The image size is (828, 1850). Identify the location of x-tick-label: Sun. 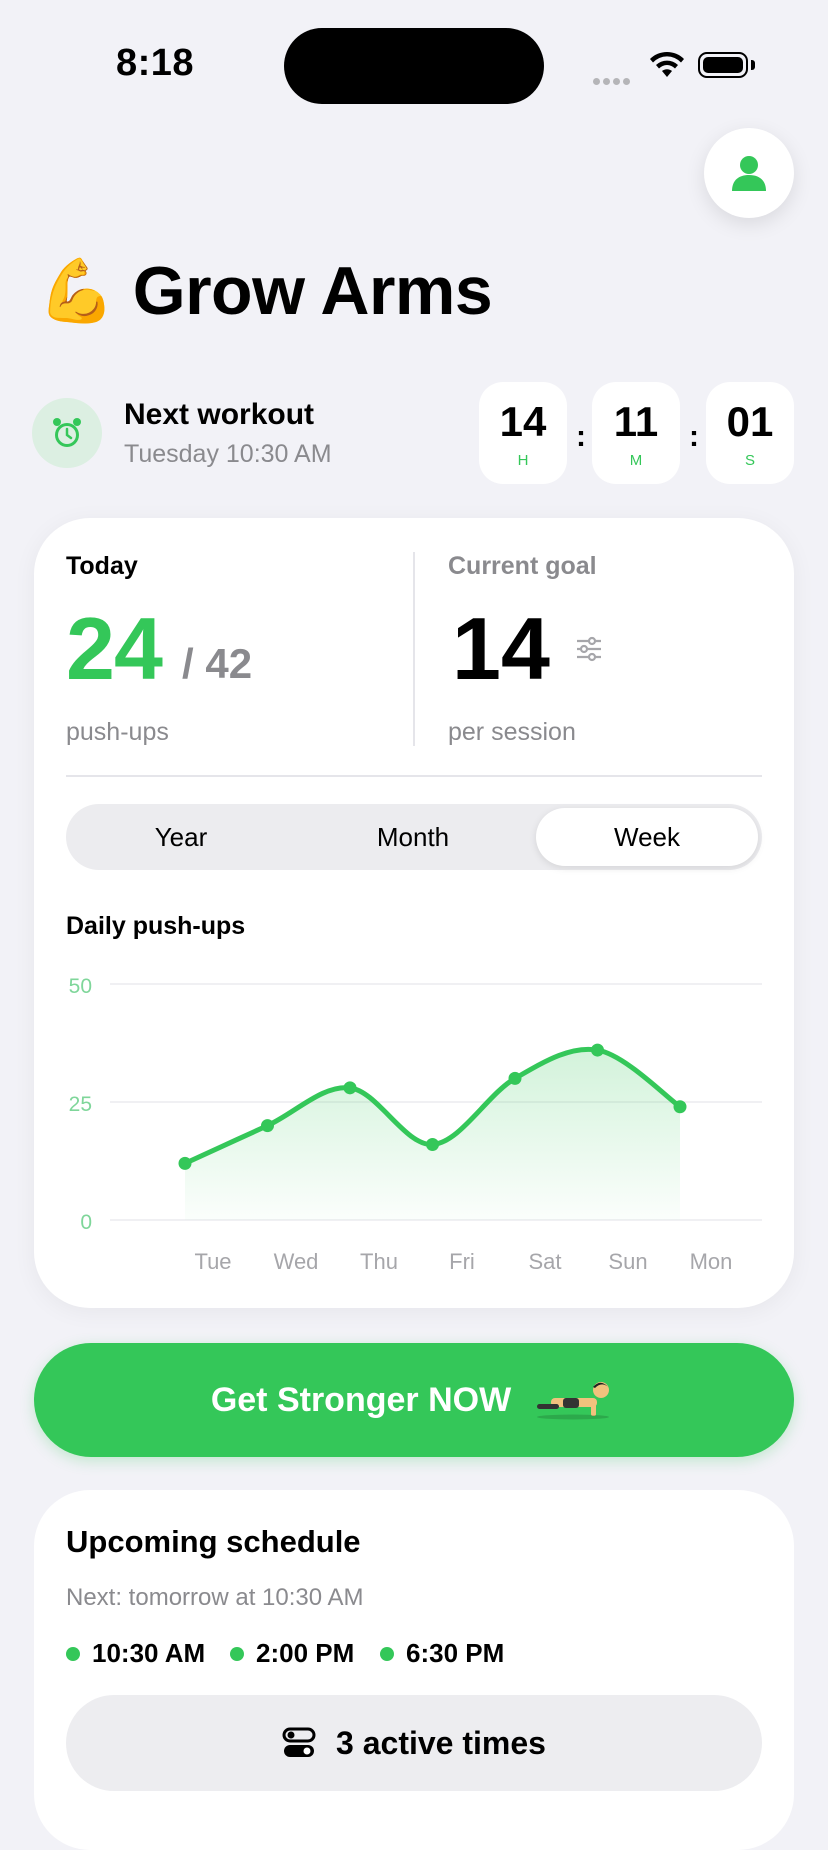
(627, 1261).